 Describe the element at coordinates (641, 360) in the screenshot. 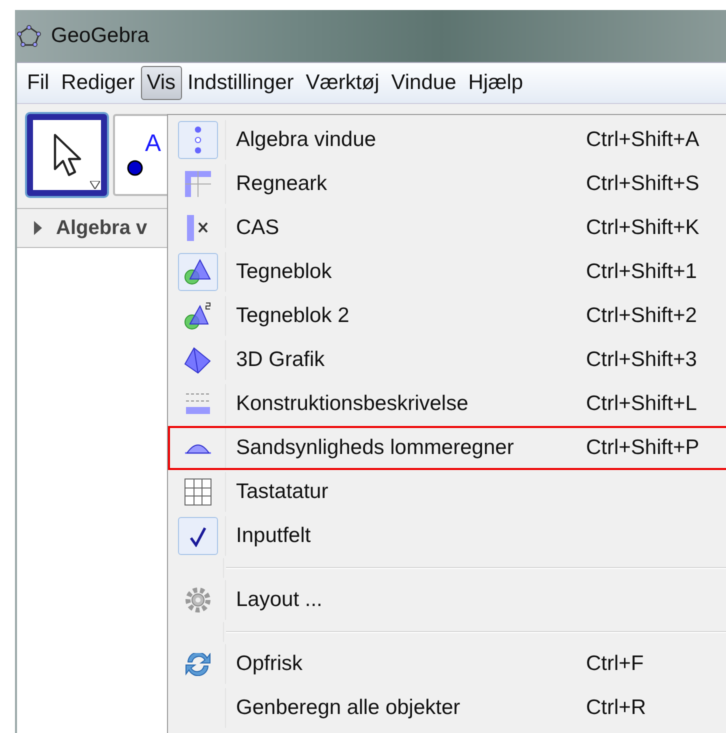

I see `shortcut-text: Ctrl+Shift+3` at that location.